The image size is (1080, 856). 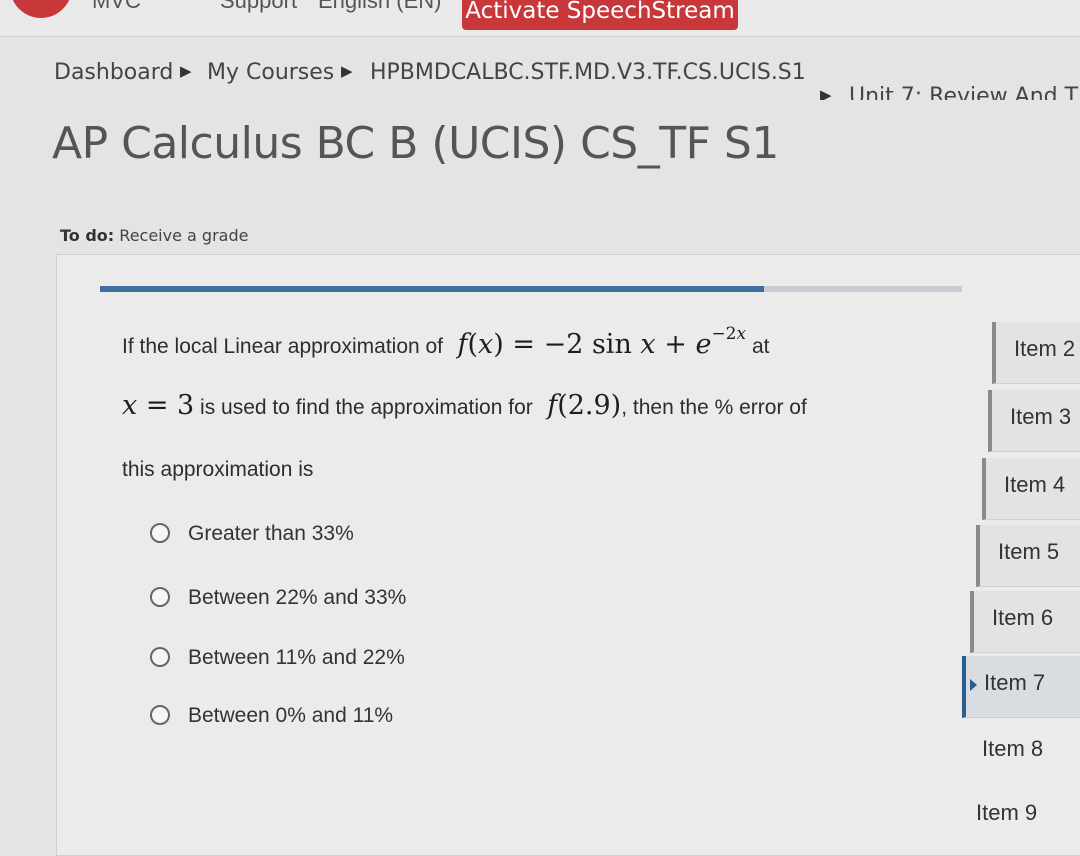 I want to click on breadcrumb-course-code: HPBMDCALBC.STF.MD.V3.TF.CS.UCIS.S1, so click(x=588, y=72).